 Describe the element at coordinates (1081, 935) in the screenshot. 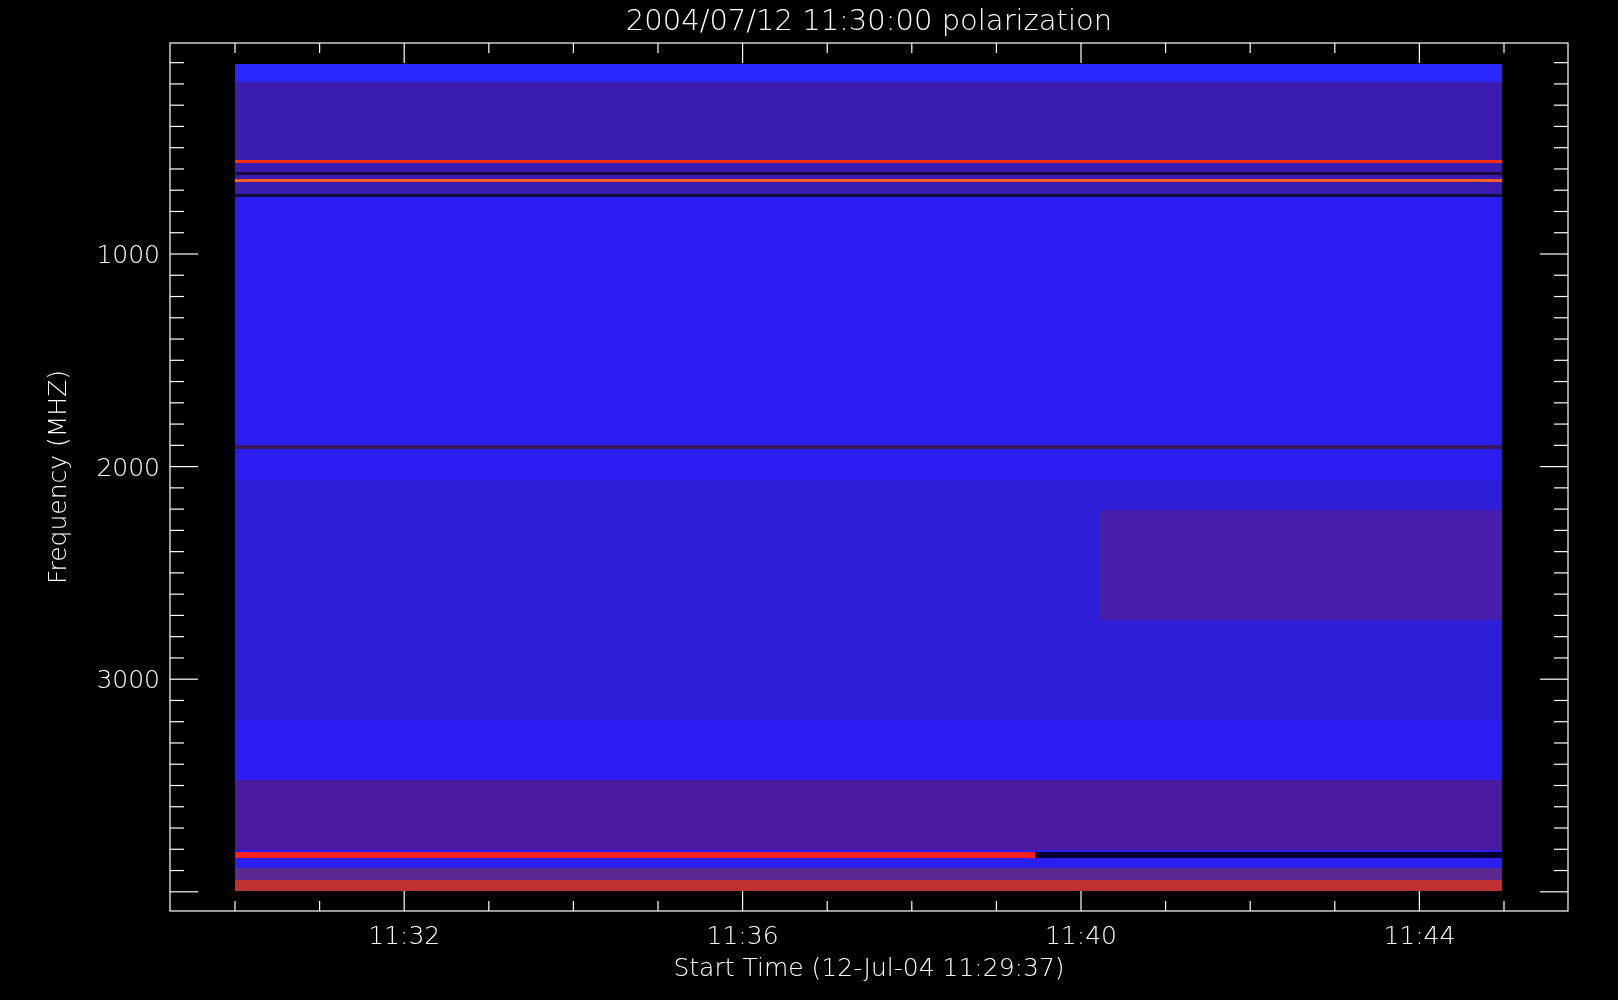

I see `x-tick-label: 11:40` at that location.